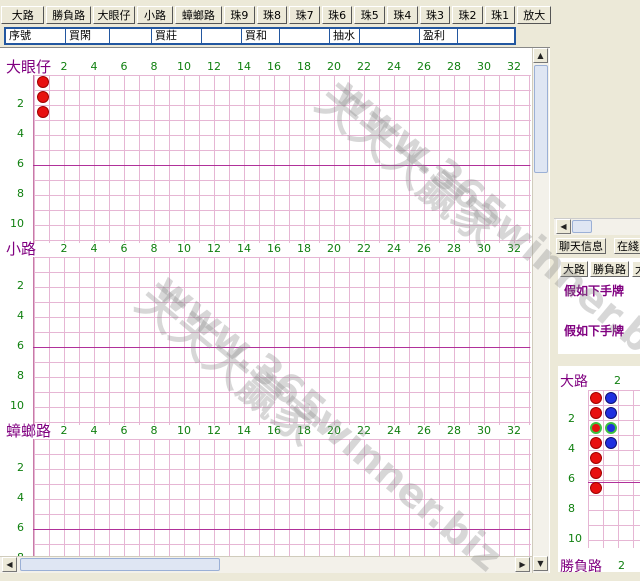 The height and width of the screenshot is (581, 640). What do you see at coordinates (94, 248) in the screenshot?
I see `x-axis-tick: 4` at bounding box center [94, 248].